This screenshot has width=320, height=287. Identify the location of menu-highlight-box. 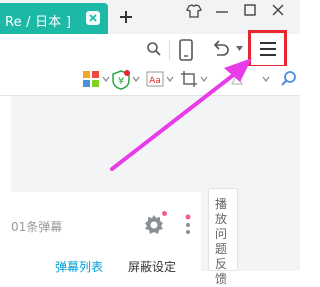
(267, 49).